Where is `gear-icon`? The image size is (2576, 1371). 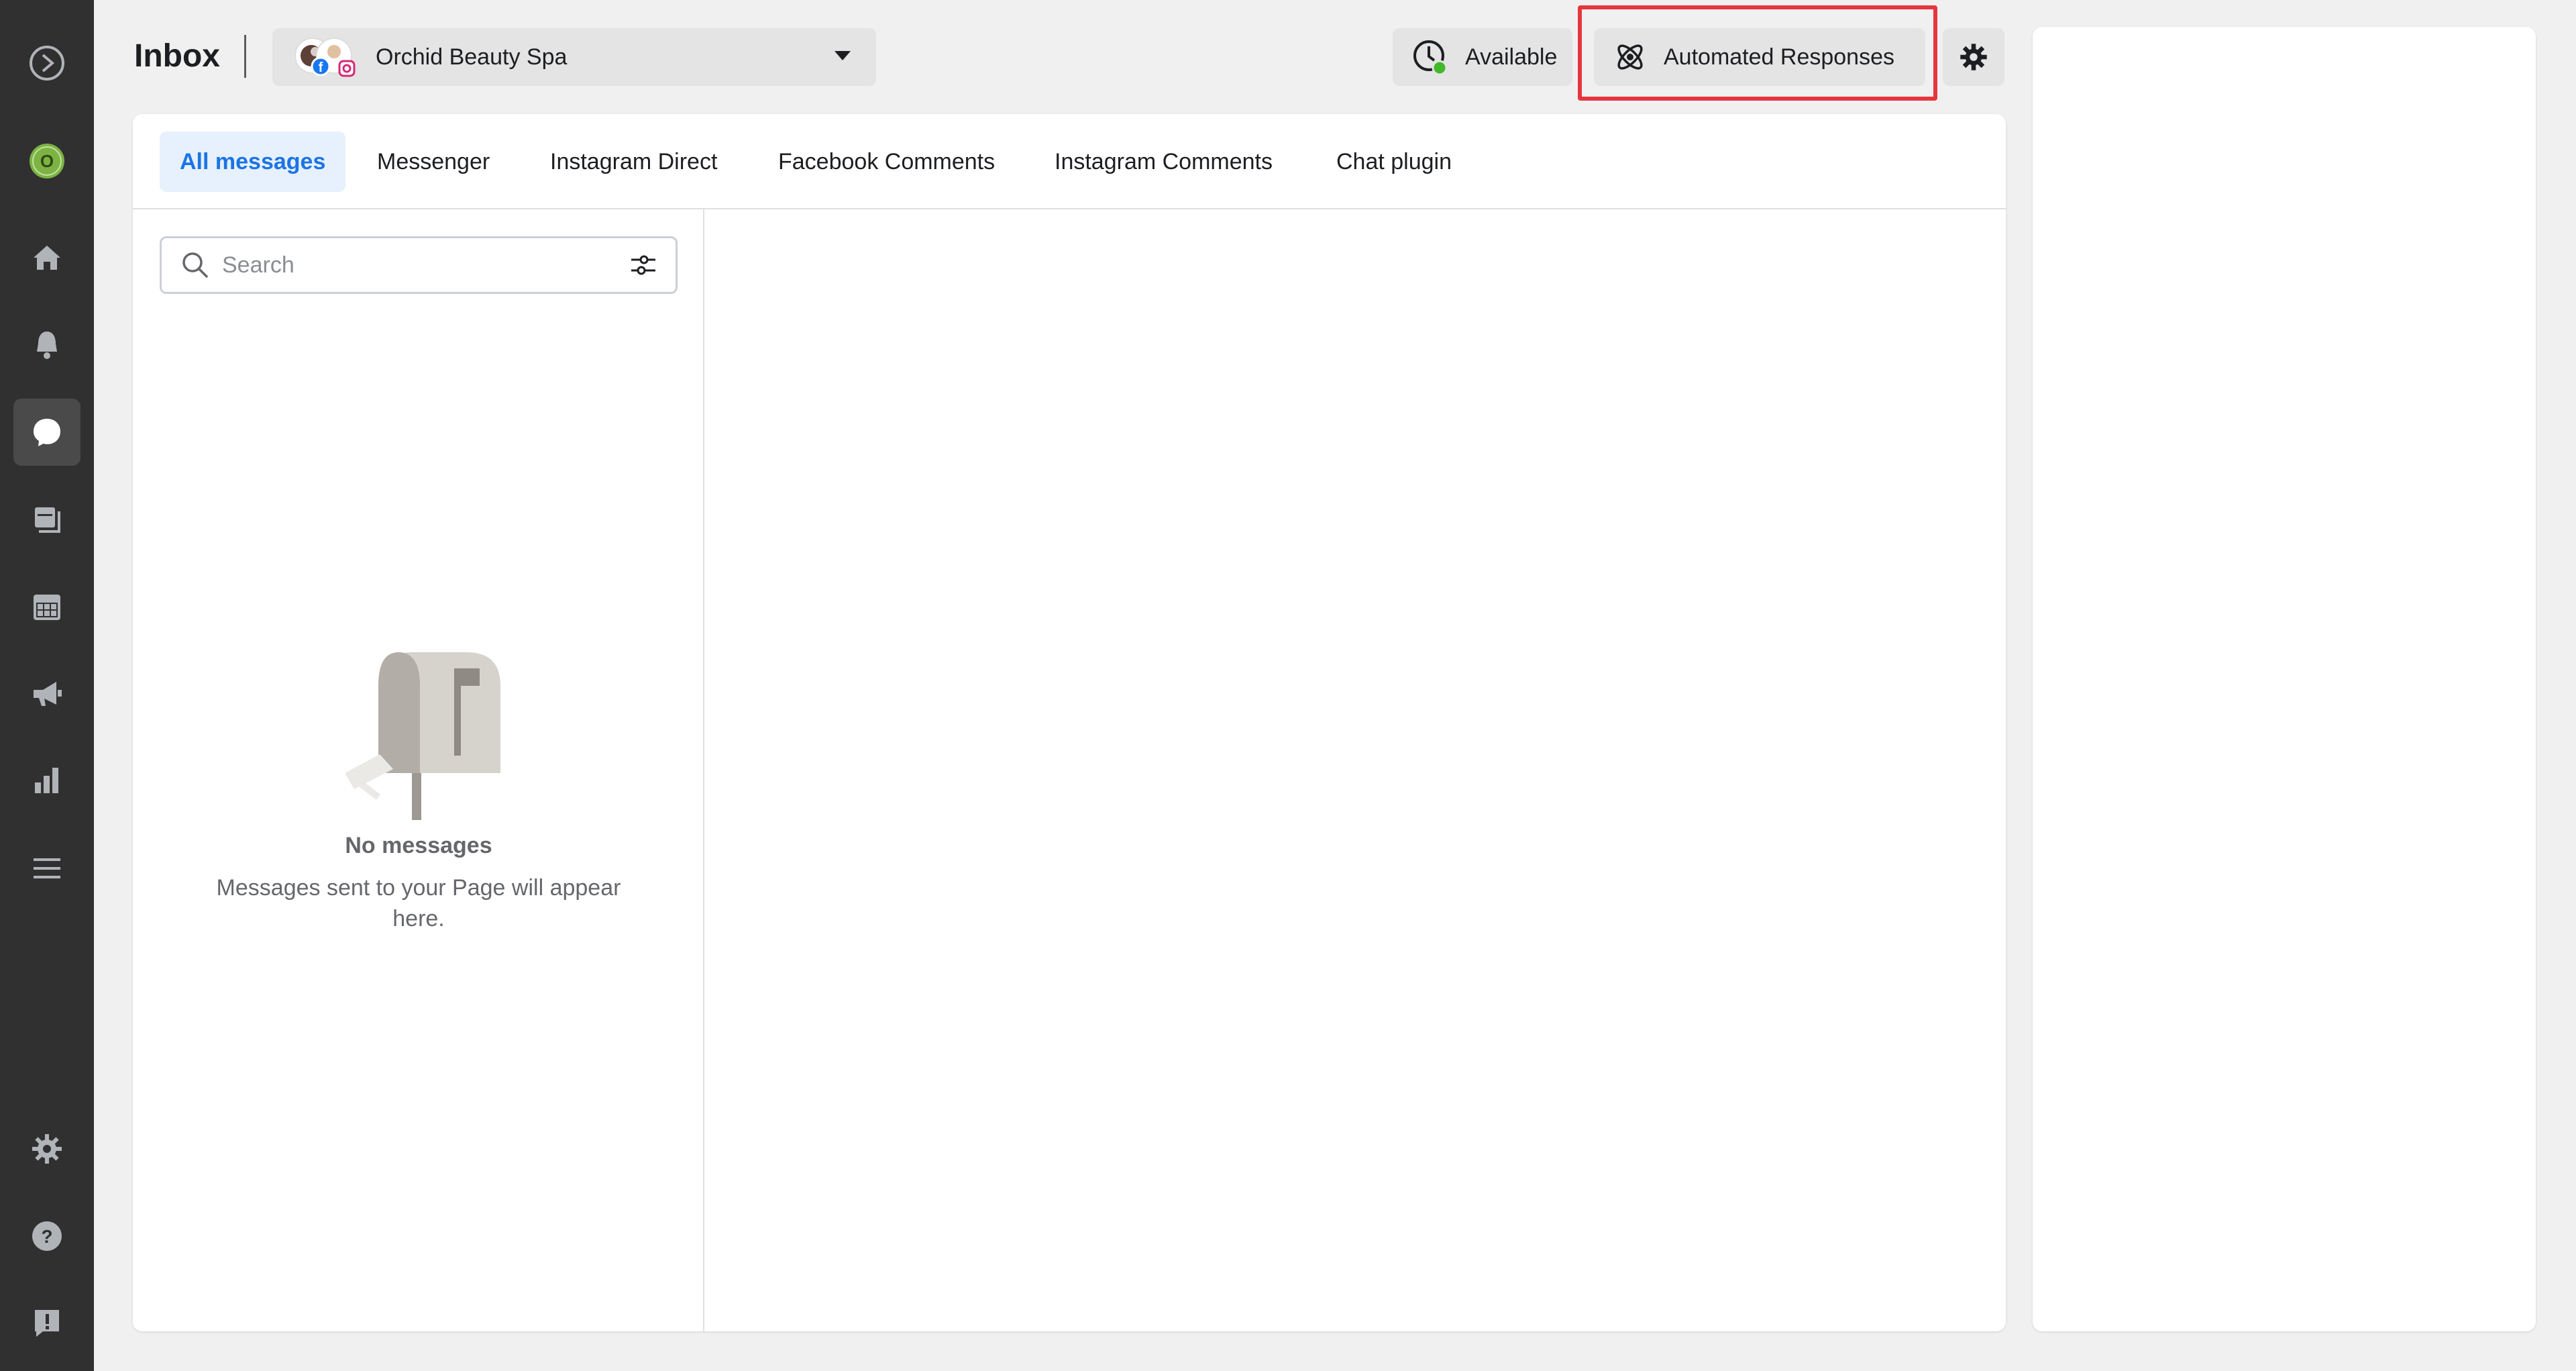 gear-icon is located at coordinates (1973, 57).